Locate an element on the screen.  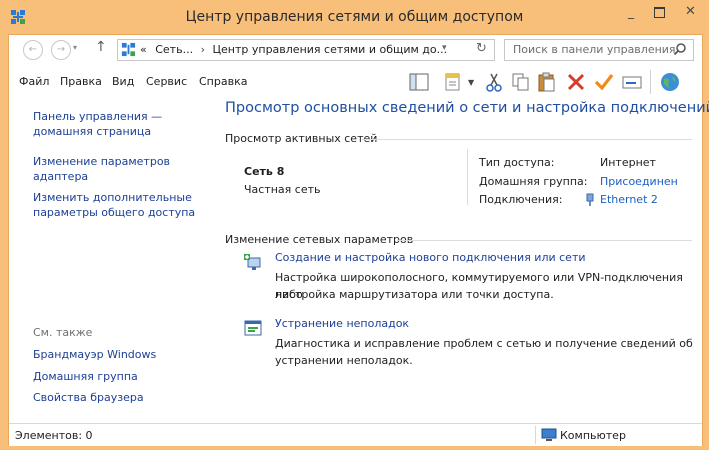
ethernet-connection-link: Ethernet 2 is located at coordinates (629, 199).